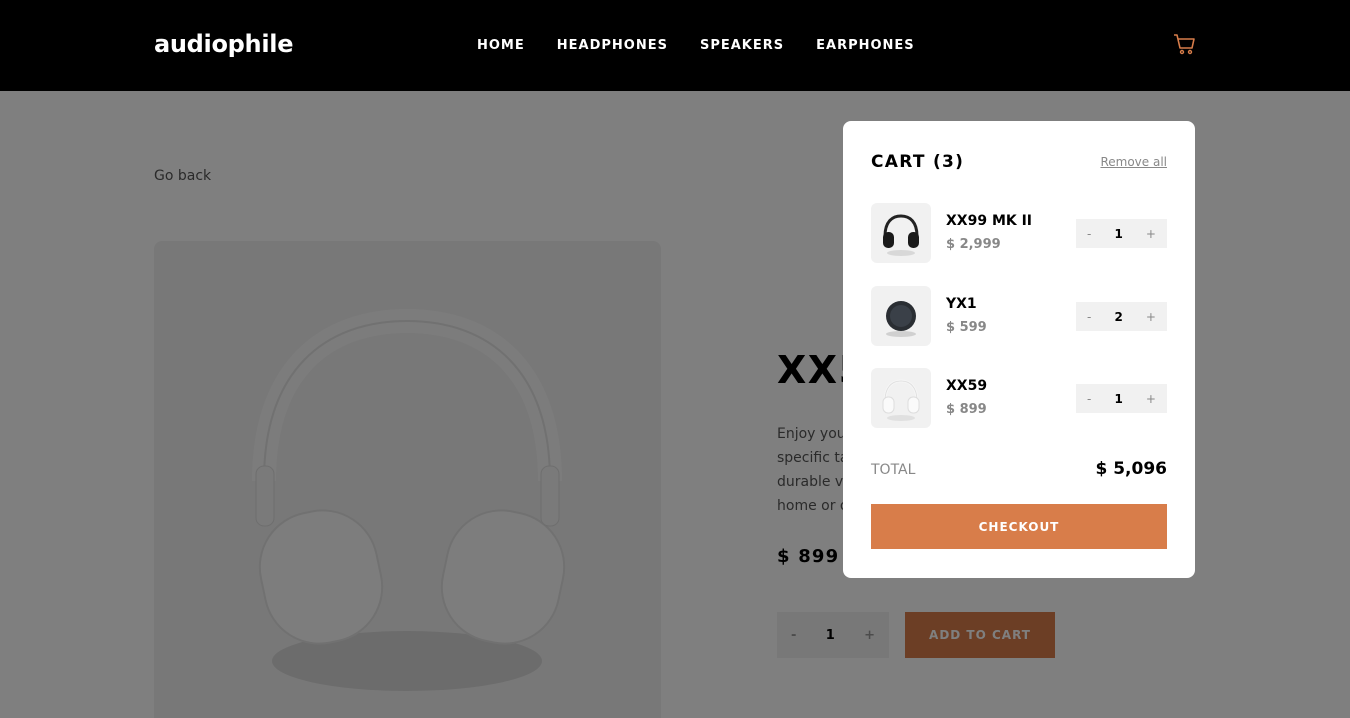  Describe the element at coordinates (966, 409) in the screenshot. I see `cart-item-price: $ 899` at that location.